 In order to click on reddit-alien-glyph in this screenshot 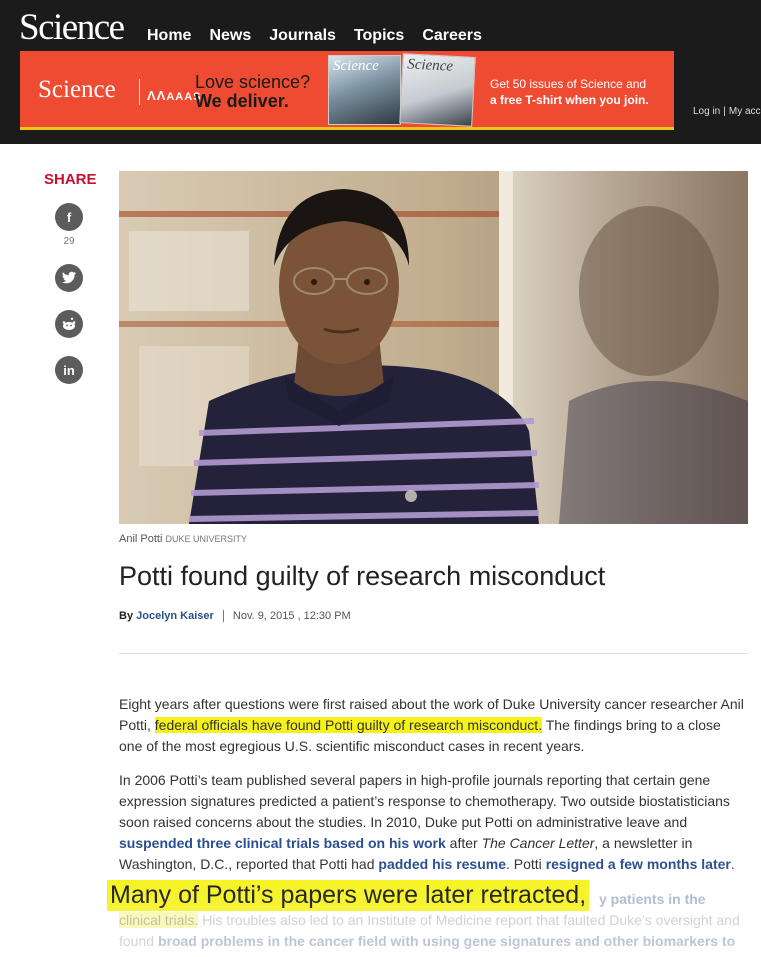, I will do `click(69, 323)`.